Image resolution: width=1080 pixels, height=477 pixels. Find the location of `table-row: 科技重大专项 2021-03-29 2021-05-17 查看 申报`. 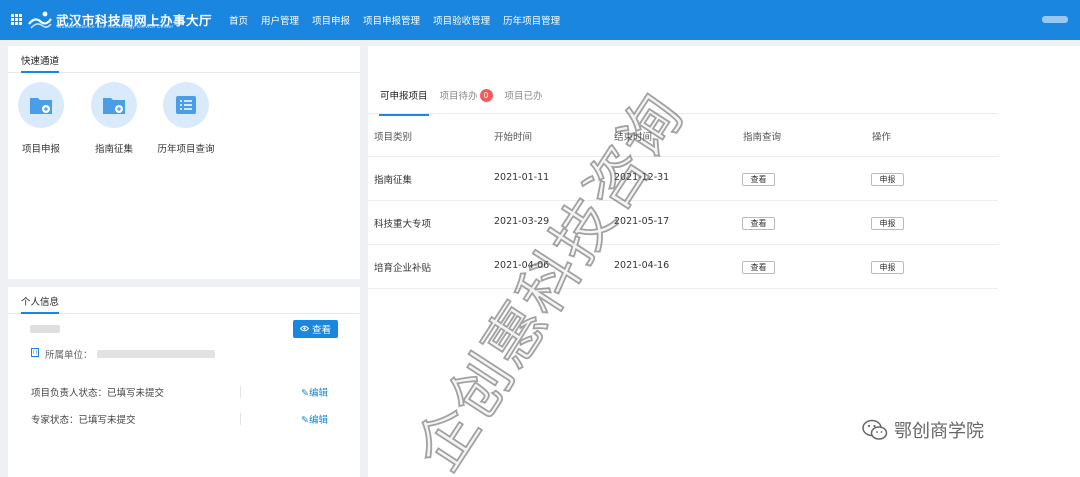

table-row: 科技重大专项 2021-03-29 2021-05-17 查看 申报 is located at coordinates (683, 223).